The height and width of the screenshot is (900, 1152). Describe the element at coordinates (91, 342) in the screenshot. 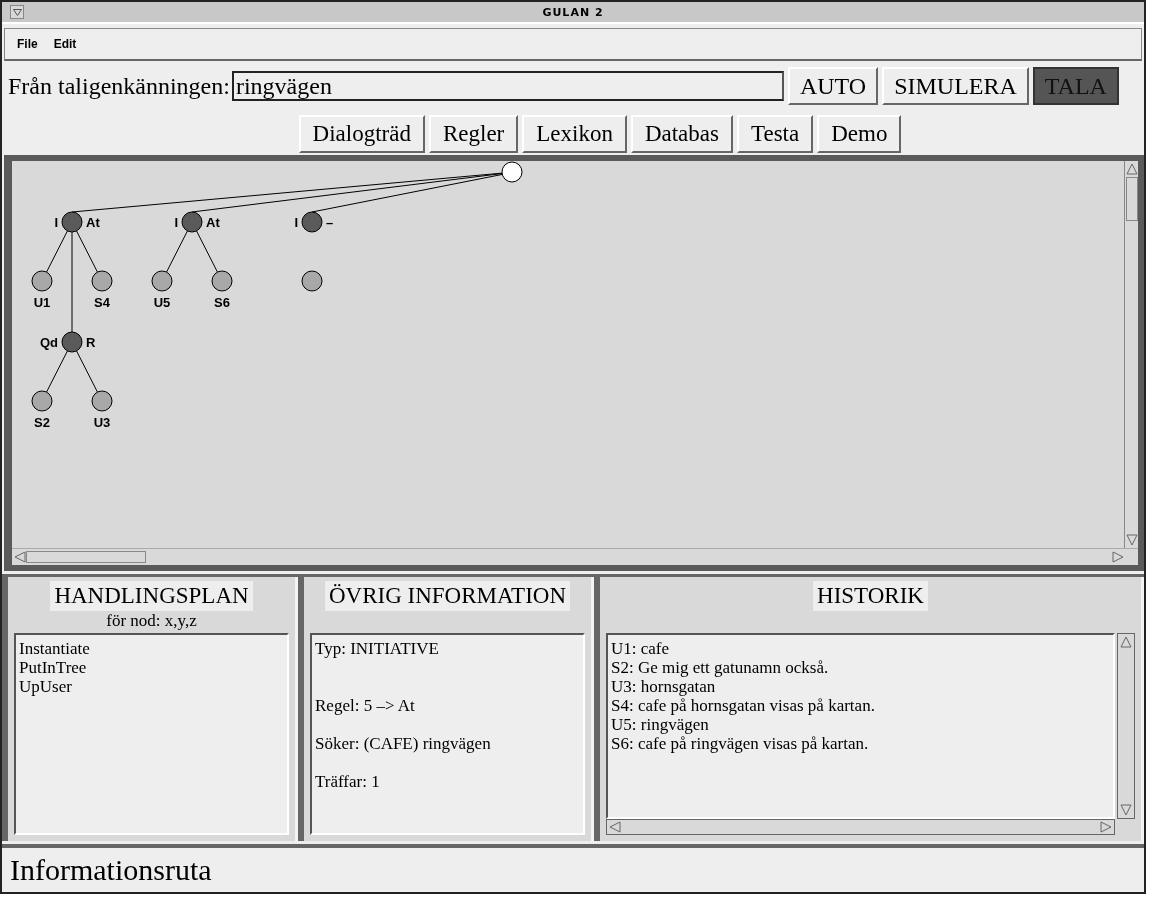

I see `node-label: R` at that location.